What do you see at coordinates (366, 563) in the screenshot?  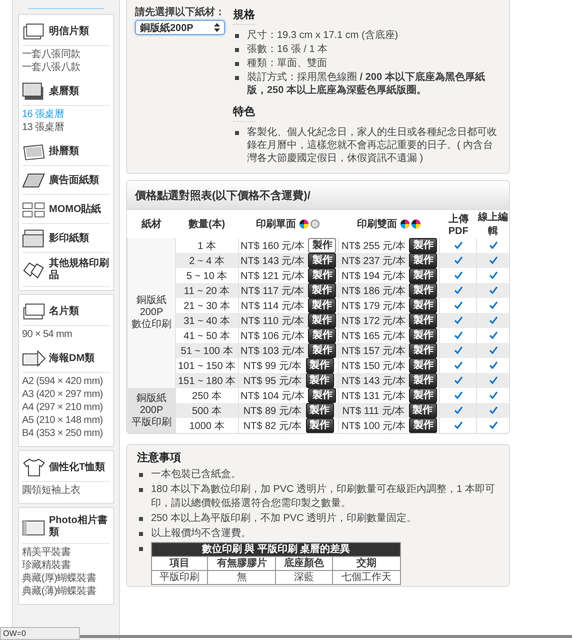 I see `column-header: 交期` at bounding box center [366, 563].